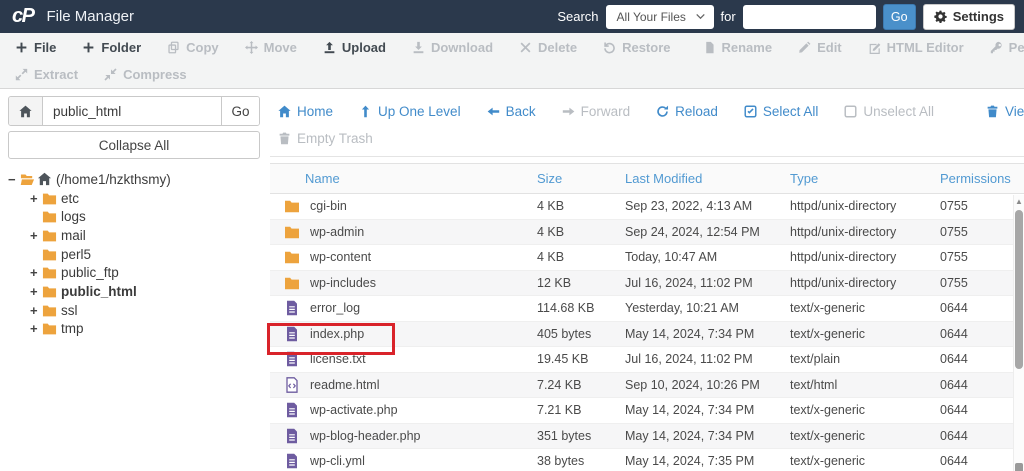 The width and height of the screenshot is (1024, 471). Describe the element at coordinates (696, 111) in the screenshot. I see `file-nav-reload-label: Reload` at that location.